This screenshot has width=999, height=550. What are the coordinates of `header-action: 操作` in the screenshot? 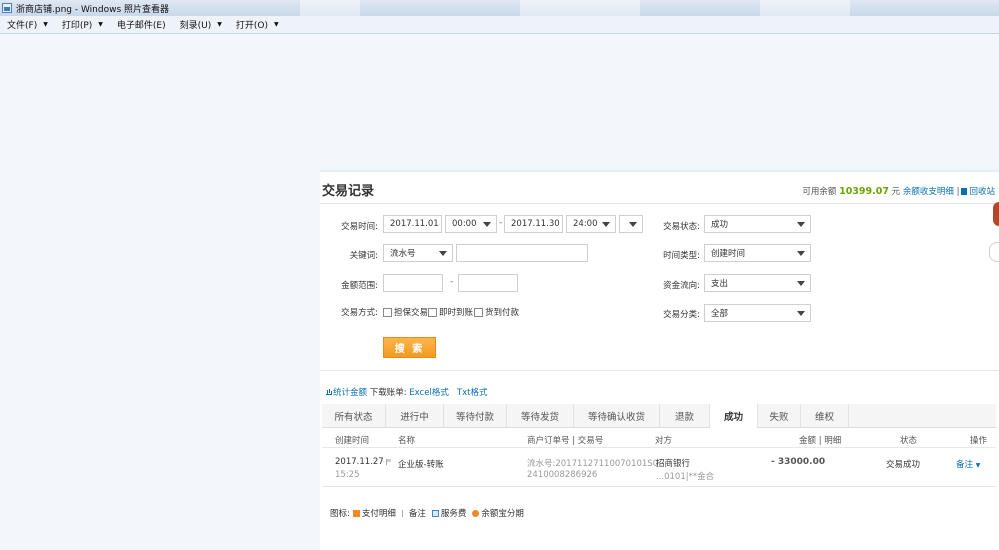 It's located at (979, 441).